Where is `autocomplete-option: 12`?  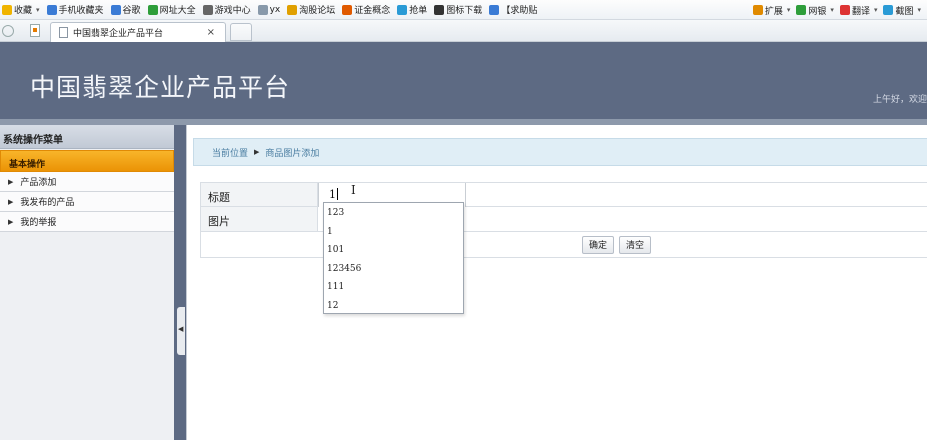
autocomplete-option: 12 is located at coordinates (393, 307).